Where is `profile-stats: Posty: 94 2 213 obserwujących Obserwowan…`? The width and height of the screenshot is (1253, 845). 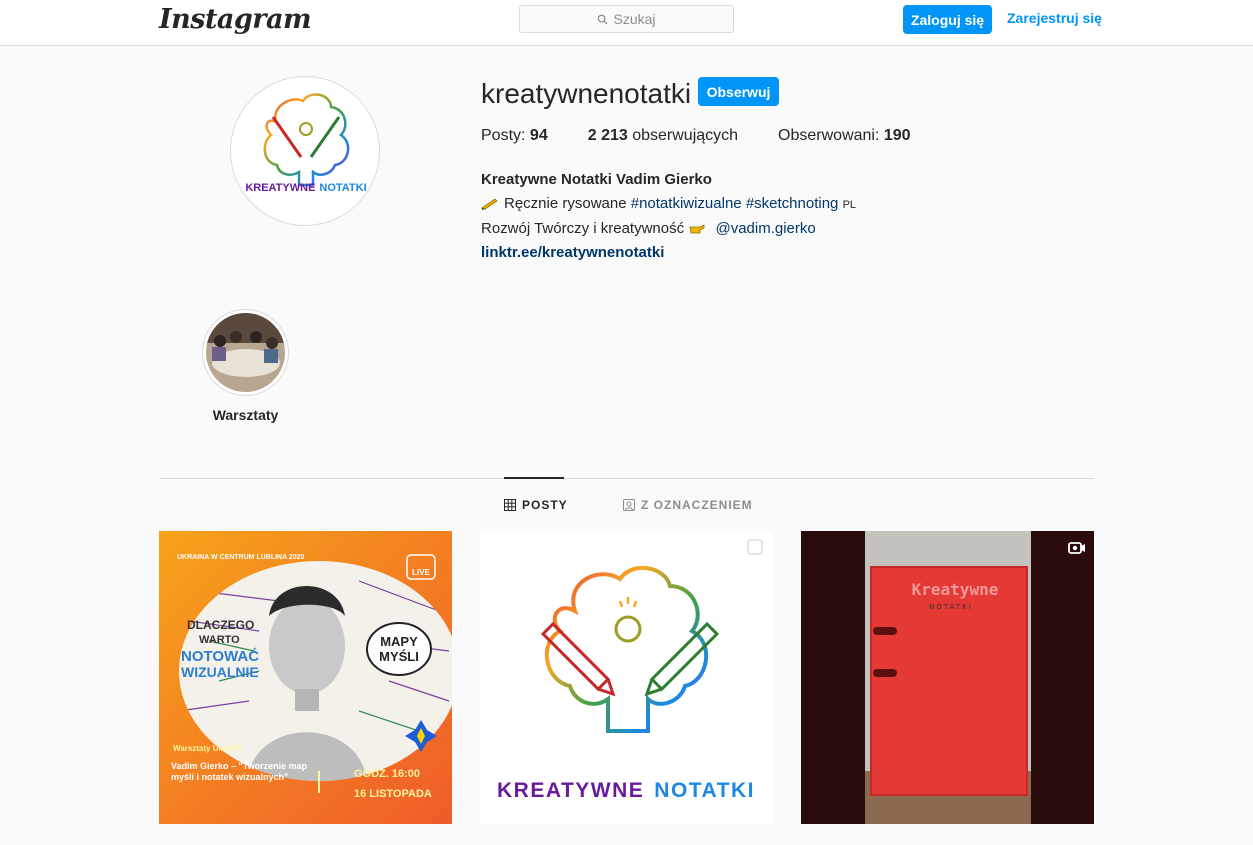 profile-stats: Posty: 94 2 213 obserwujących Obserwowan… is located at coordinates (716, 136).